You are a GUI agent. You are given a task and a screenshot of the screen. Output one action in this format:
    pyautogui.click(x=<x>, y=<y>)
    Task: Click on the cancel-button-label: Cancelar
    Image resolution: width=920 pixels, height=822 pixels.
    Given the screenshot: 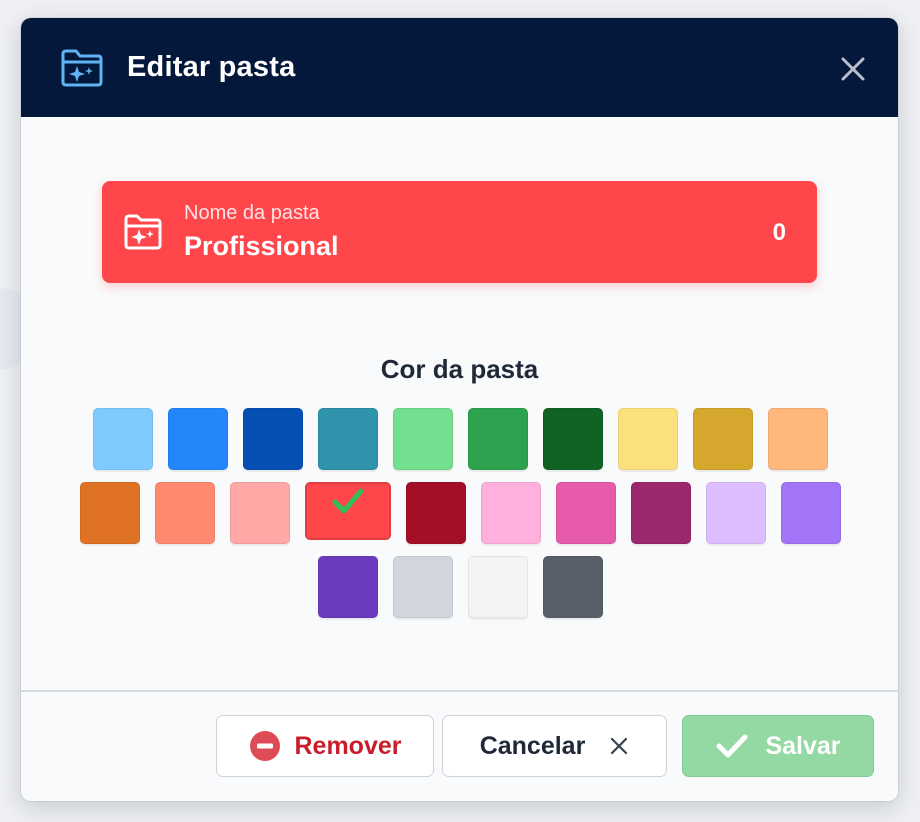 What is the action you would take?
    pyautogui.click(x=532, y=745)
    